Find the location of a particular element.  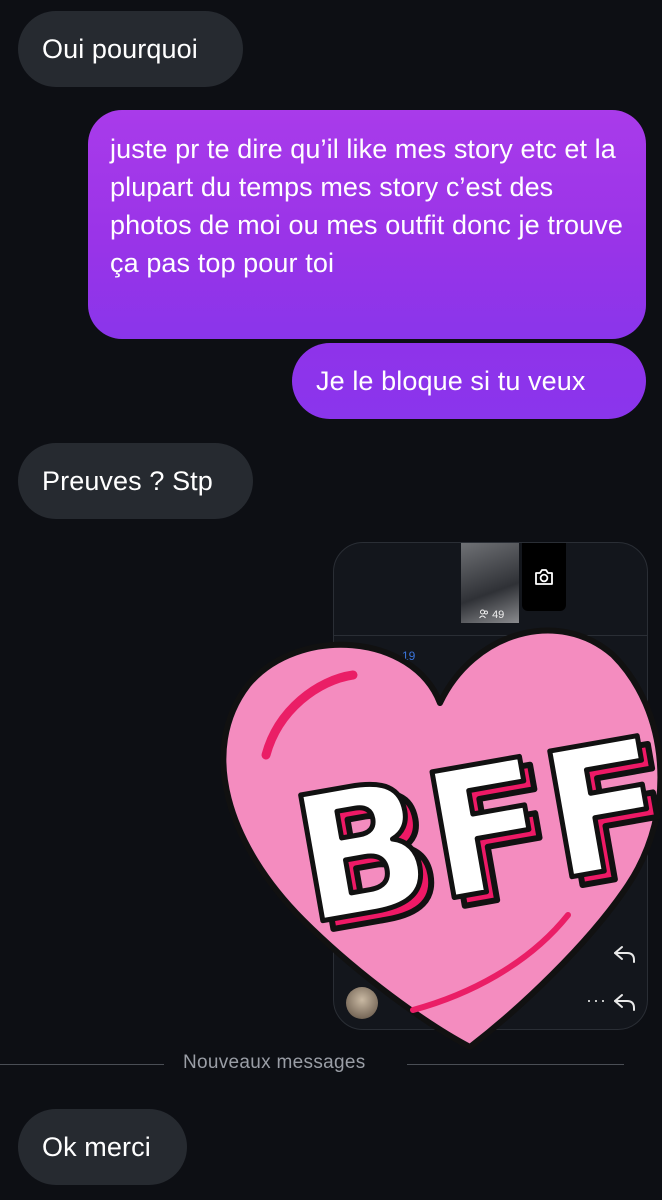

camera-button is located at coordinates (544, 577).